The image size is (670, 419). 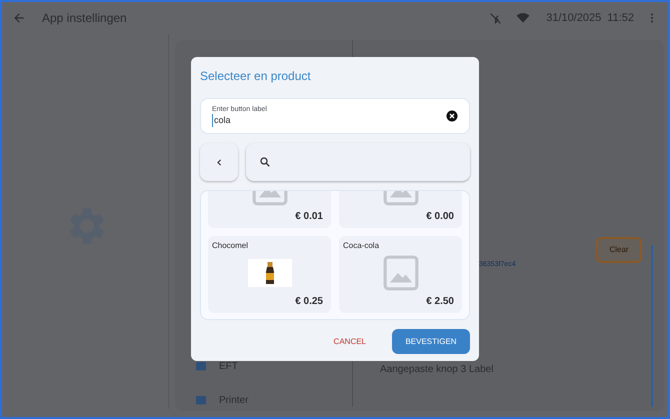 I want to click on product-card: Chocomel € 0.25, so click(x=269, y=274).